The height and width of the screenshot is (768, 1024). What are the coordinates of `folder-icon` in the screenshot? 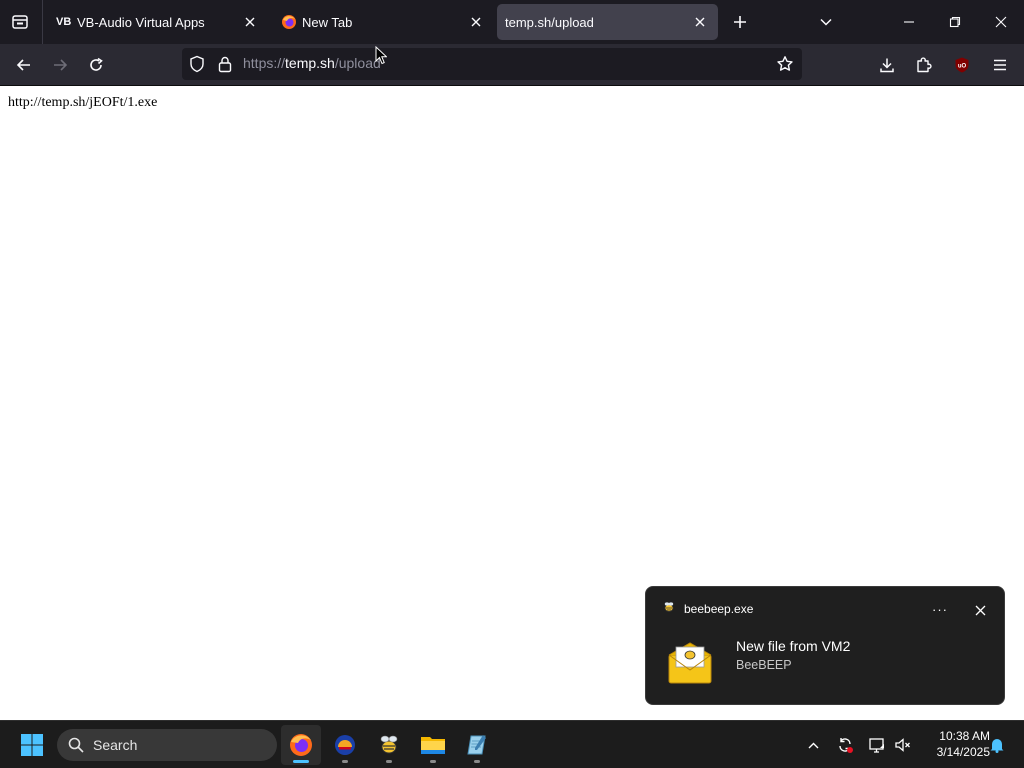 It's located at (433, 745).